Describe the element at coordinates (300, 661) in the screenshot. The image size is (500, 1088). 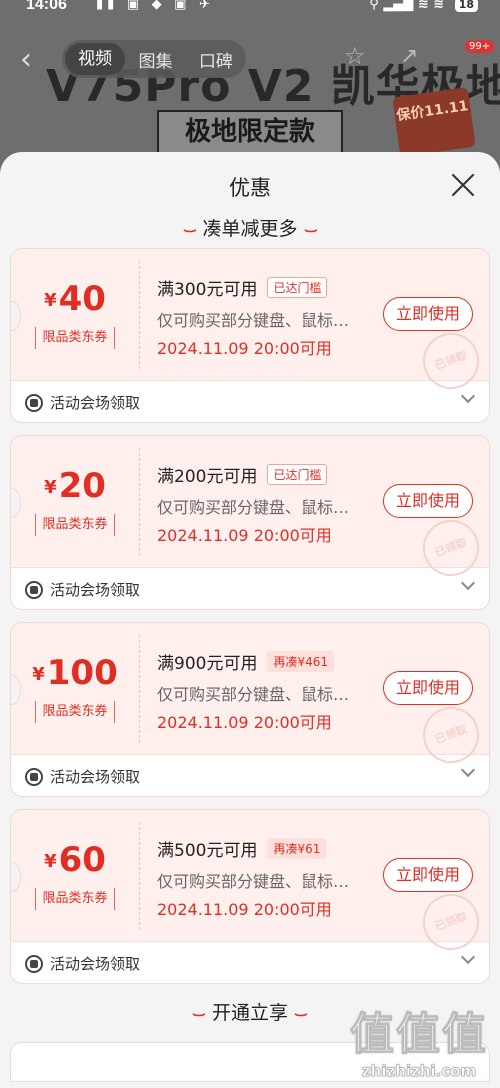
I see `gap-badge: 再凑¥461` at that location.